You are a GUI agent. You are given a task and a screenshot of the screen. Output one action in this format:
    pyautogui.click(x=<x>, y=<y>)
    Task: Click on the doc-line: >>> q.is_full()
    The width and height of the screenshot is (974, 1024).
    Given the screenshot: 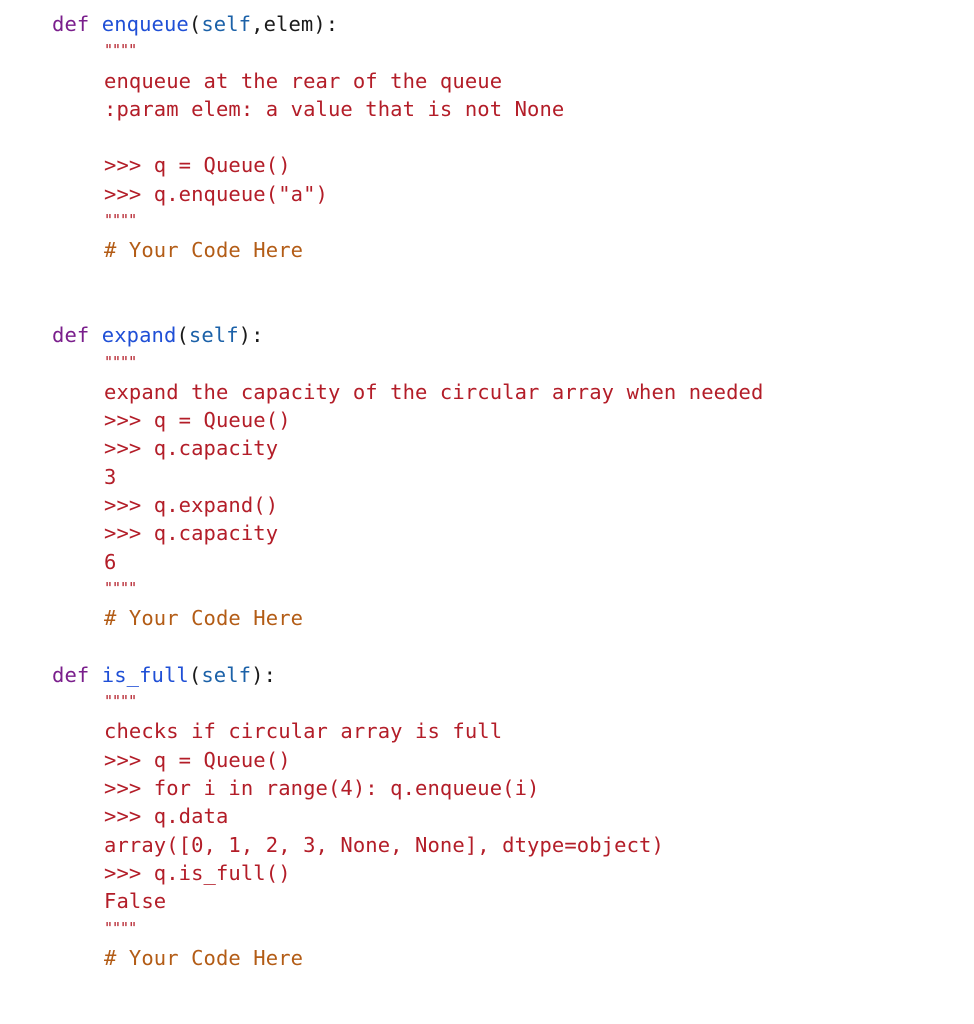 What is the action you would take?
    pyautogui.click(x=197, y=872)
    